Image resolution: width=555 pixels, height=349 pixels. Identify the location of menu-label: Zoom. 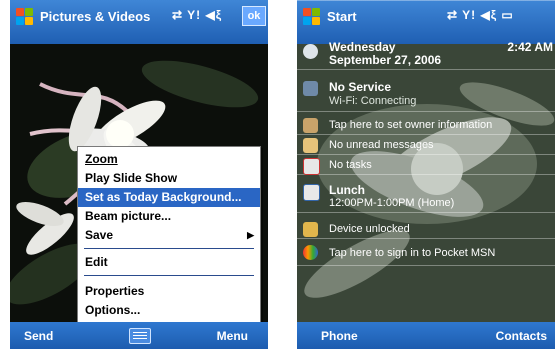
(101, 159).